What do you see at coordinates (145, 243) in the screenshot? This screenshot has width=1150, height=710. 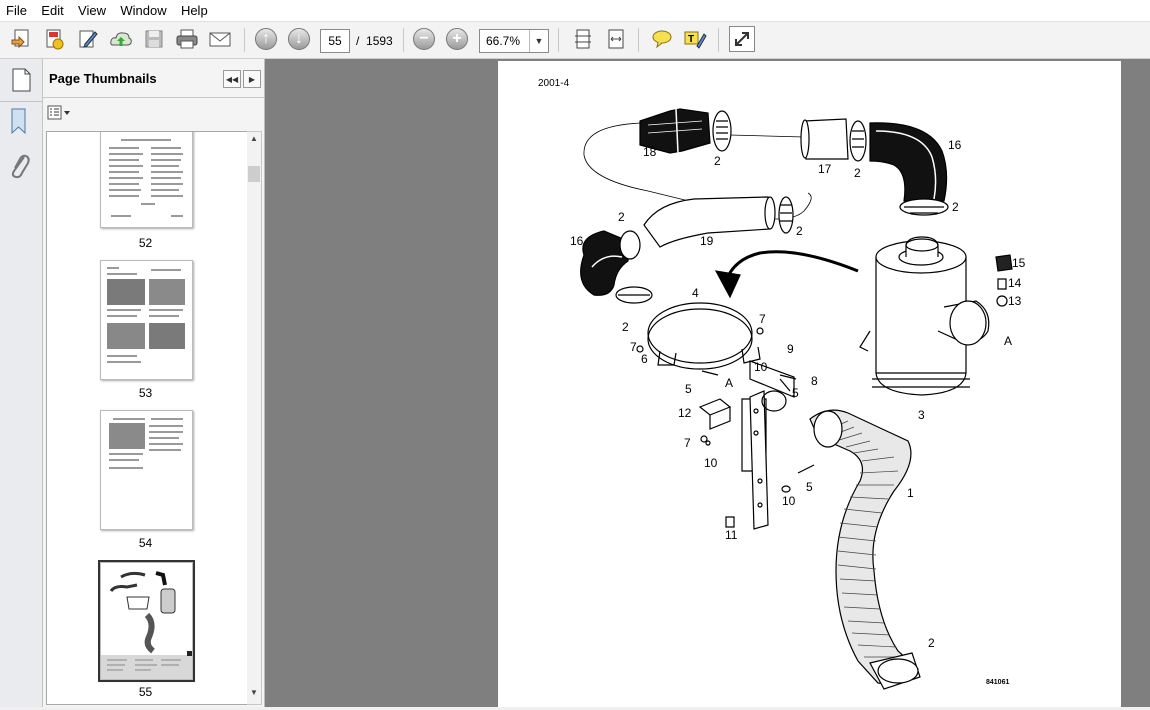 I see `thumbnail-label: 52` at bounding box center [145, 243].